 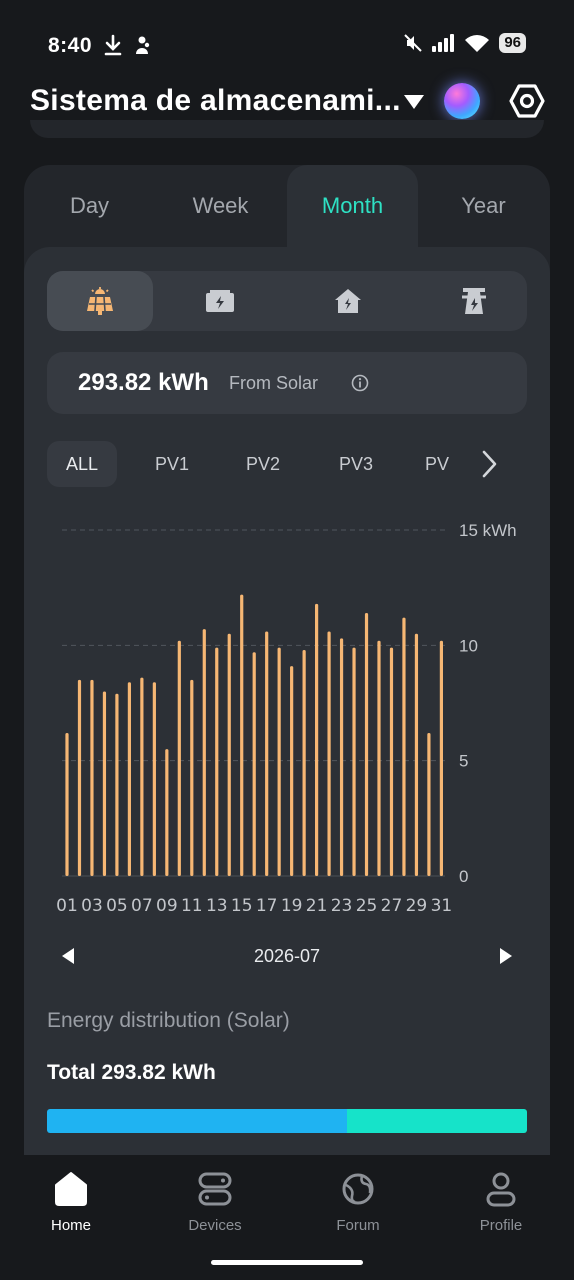 I want to click on x-tick-label: 23, so click(x=342, y=904).